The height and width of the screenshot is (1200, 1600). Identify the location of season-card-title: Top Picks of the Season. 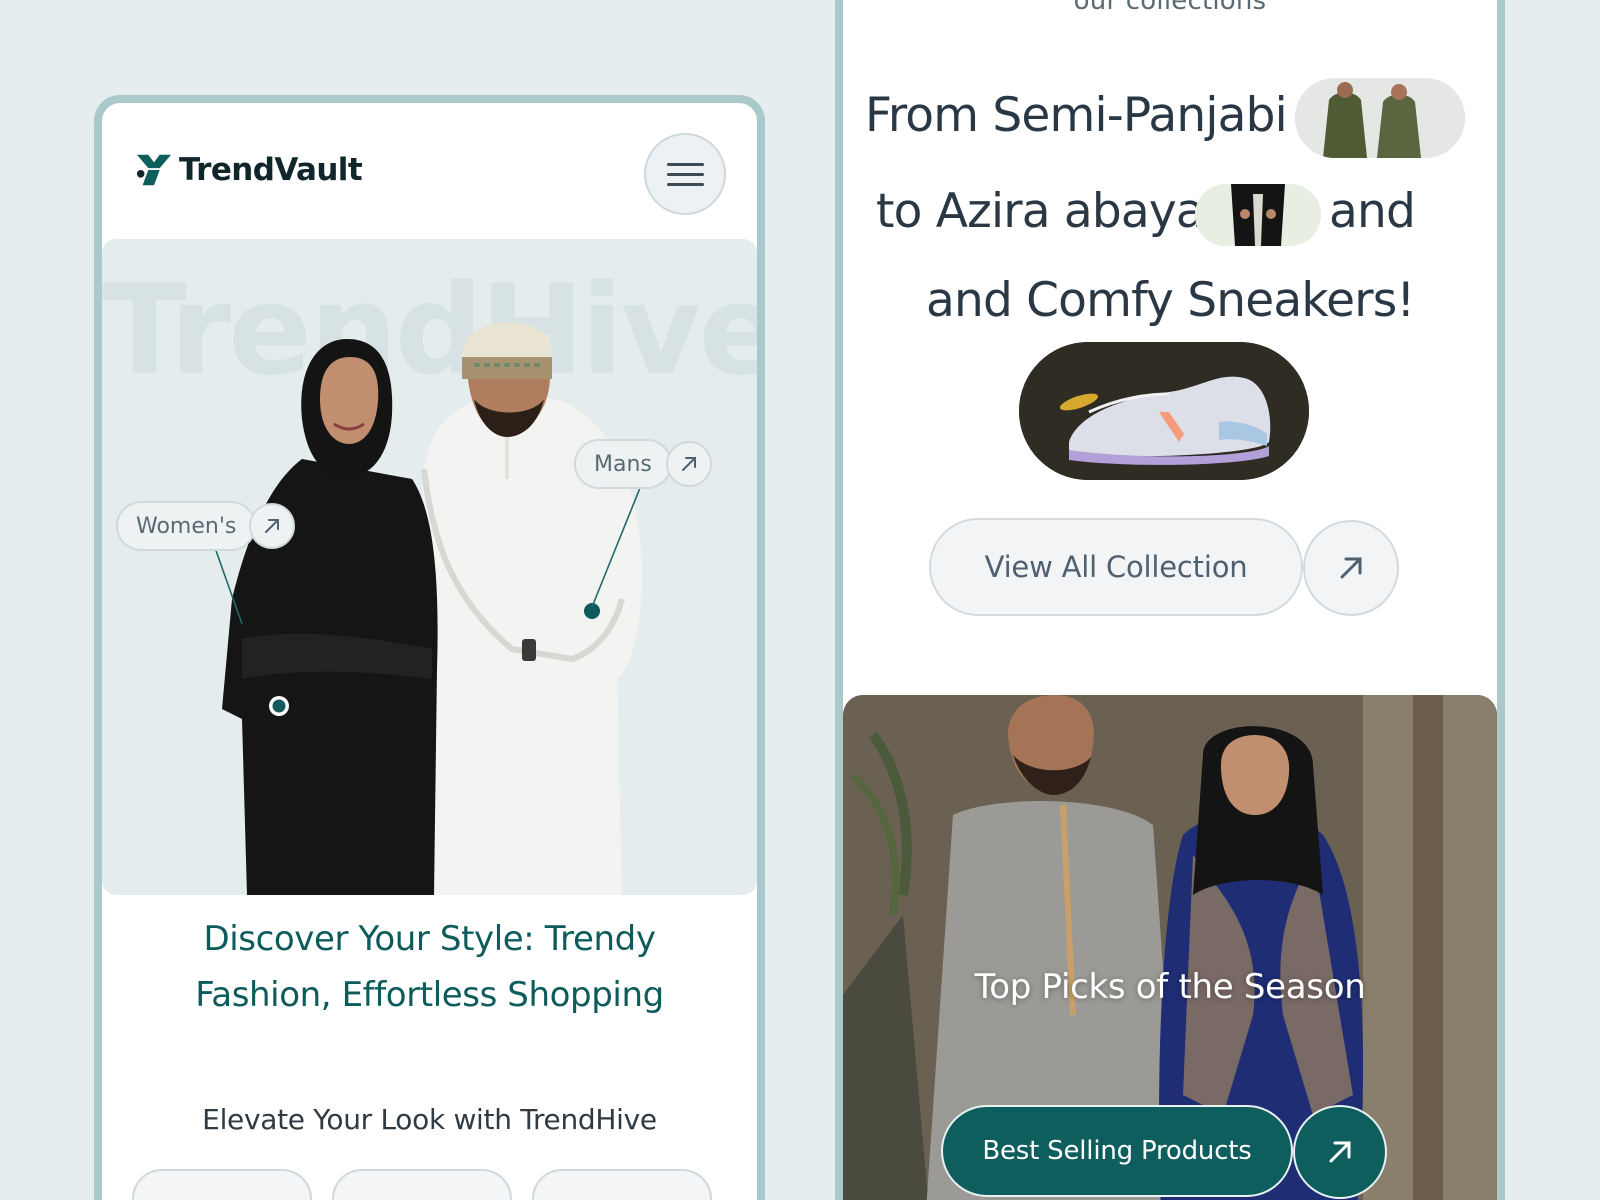
(1170, 987).